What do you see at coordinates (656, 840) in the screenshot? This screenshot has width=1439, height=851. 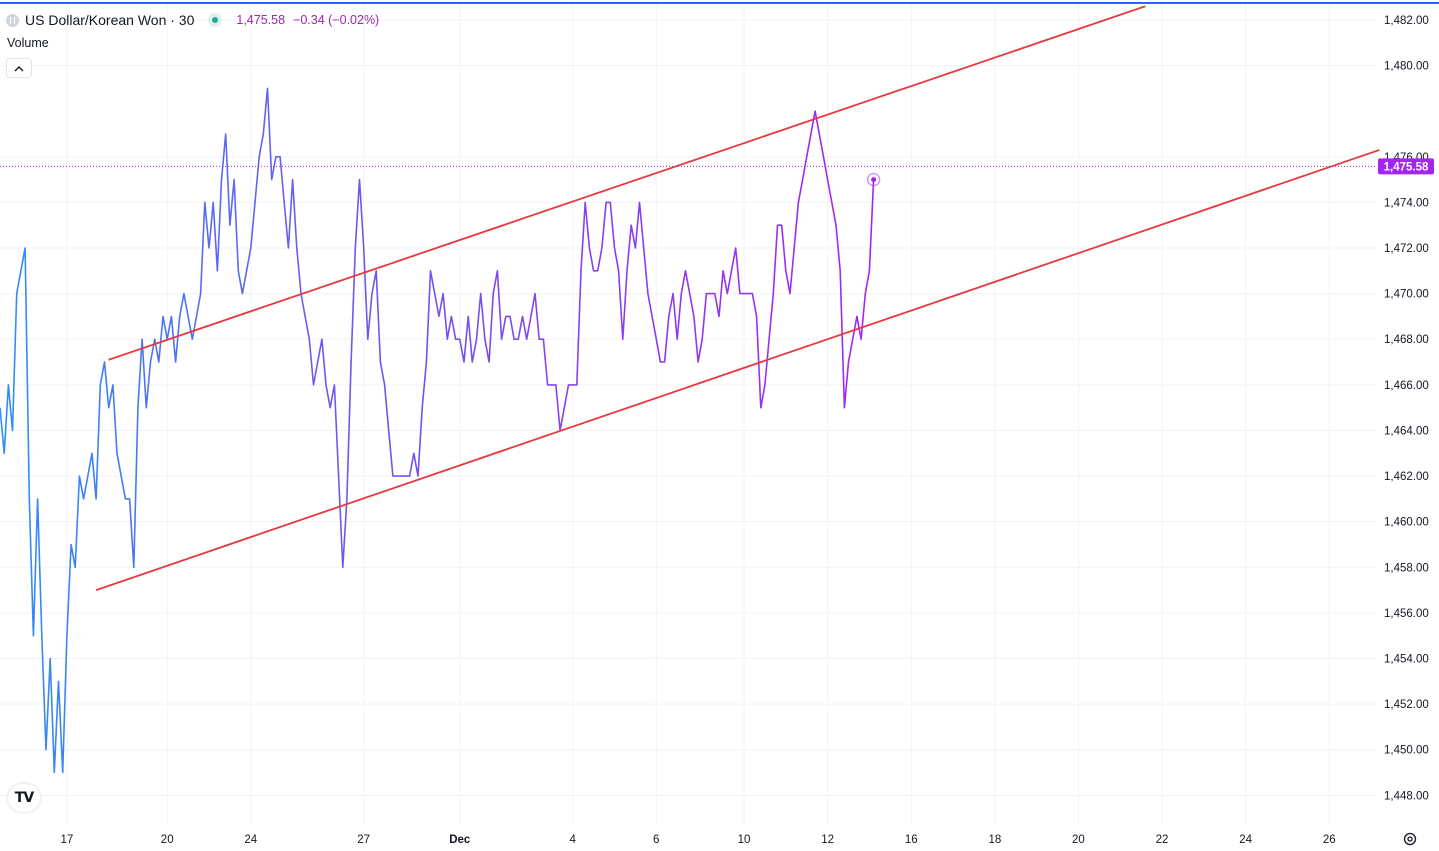 I see `x-tick-label: 6` at bounding box center [656, 840].